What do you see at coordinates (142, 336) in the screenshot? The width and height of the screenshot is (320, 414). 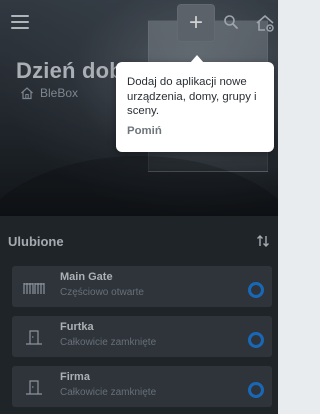 I see `device-card-furtka: Furtka Całkowicie zamknięte` at bounding box center [142, 336].